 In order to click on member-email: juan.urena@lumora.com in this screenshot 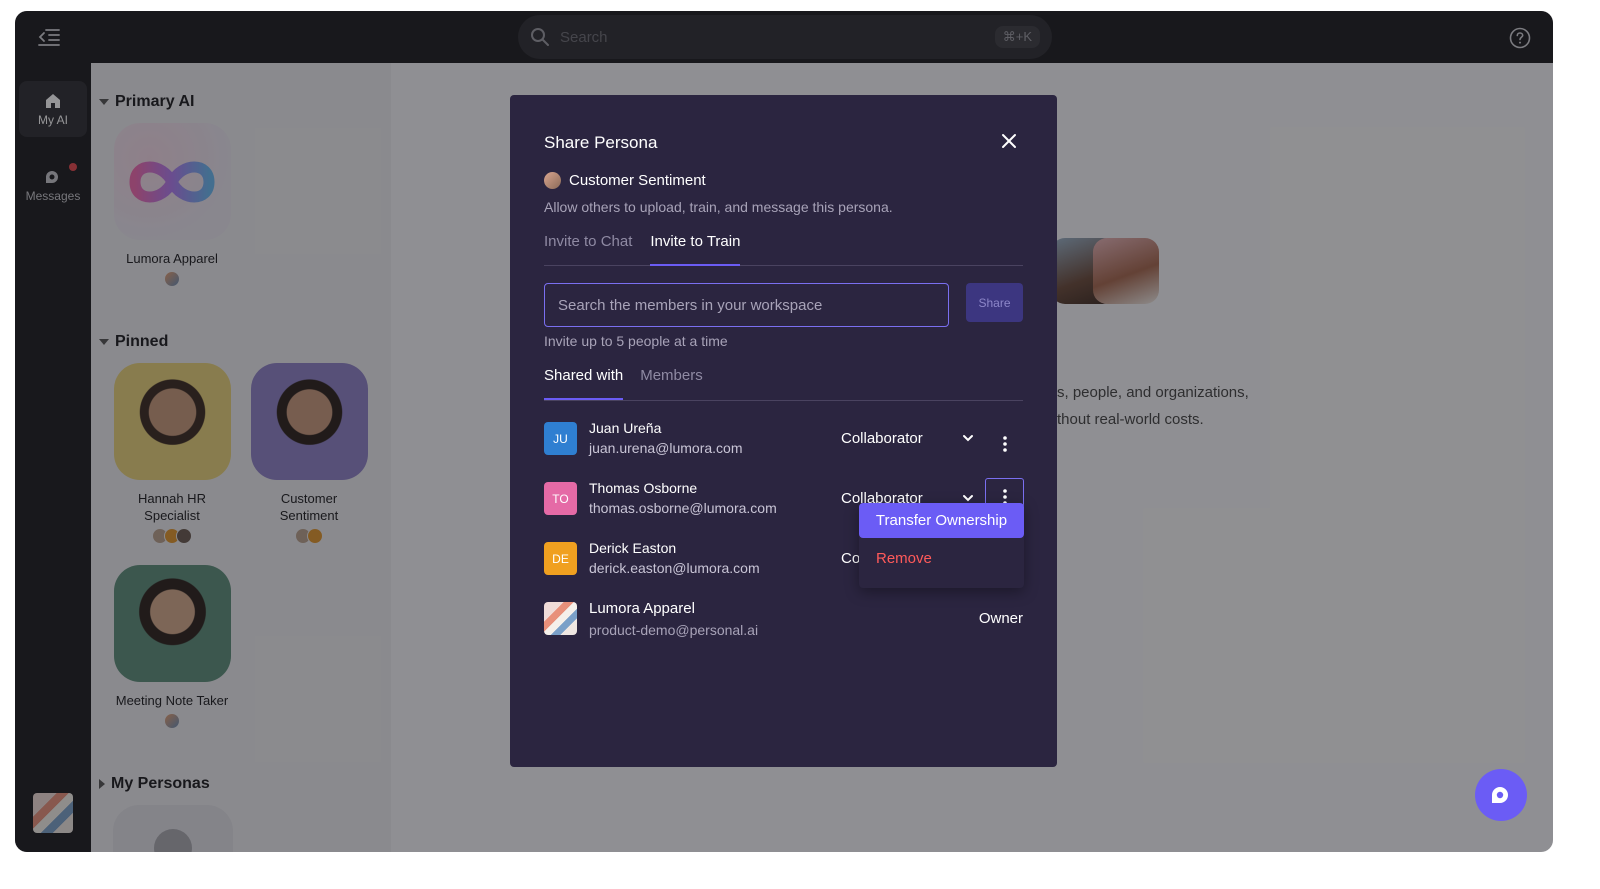, I will do `click(666, 448)`.